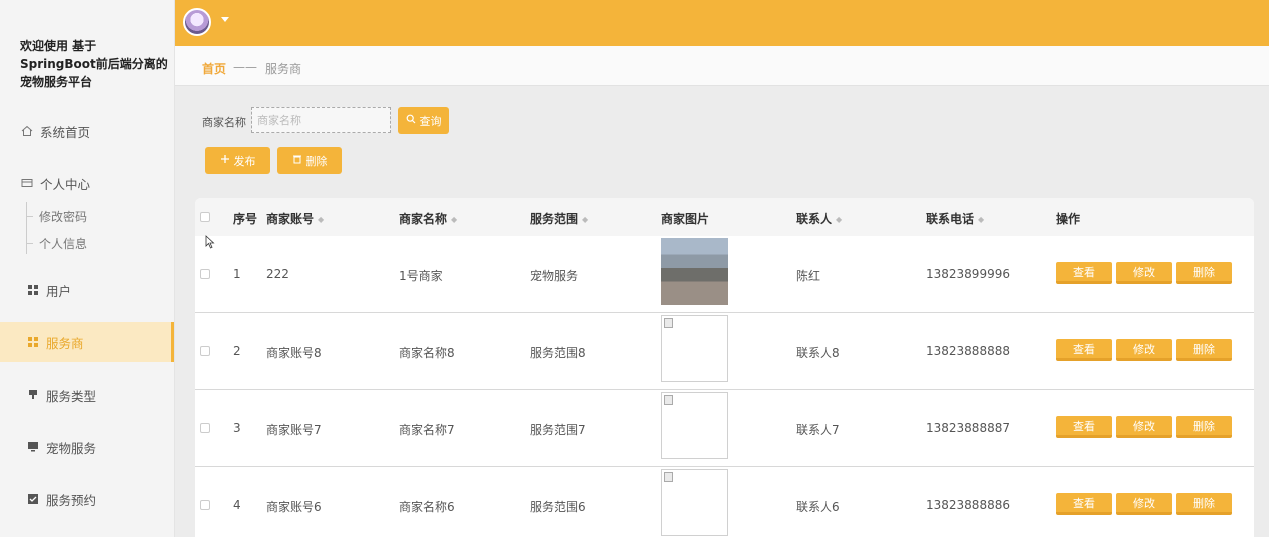 Image resolution: width=1269 pixels, height=537 pixels. Describe the element at coordinates (59, 291) in the screenshot. I see `sidebar-item-label: 用户` at that location.